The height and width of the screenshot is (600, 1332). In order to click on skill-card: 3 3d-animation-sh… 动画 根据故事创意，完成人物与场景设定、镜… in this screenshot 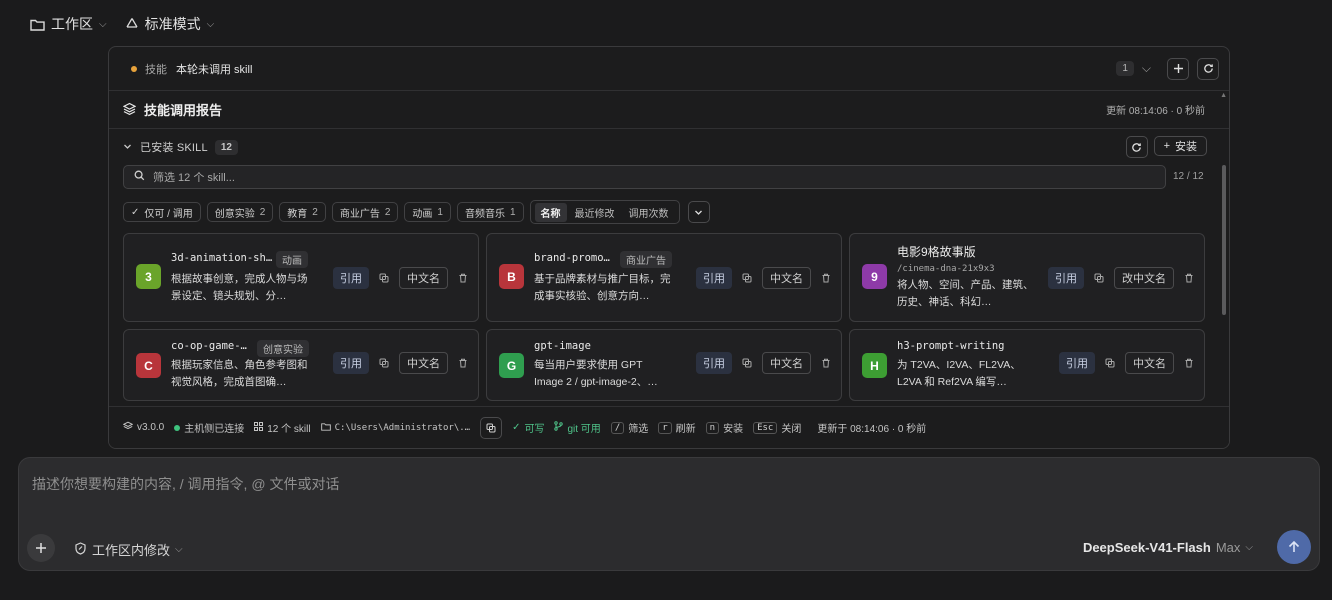, I will do `click(301, 277)`.